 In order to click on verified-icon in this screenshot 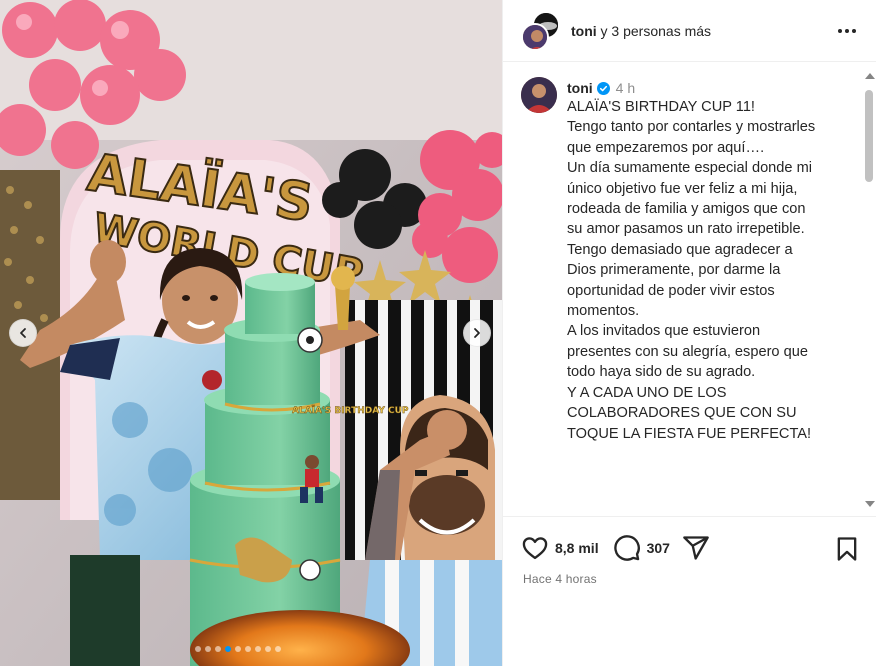, I will do `click(603, 88)`.